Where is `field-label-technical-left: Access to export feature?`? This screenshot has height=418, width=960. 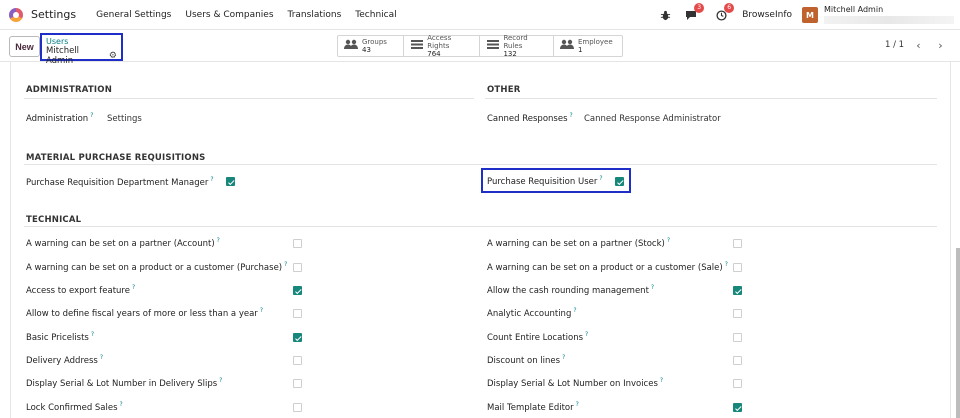
field-label-technical-left: Access to export feature? is located at coordinates (81, 290).